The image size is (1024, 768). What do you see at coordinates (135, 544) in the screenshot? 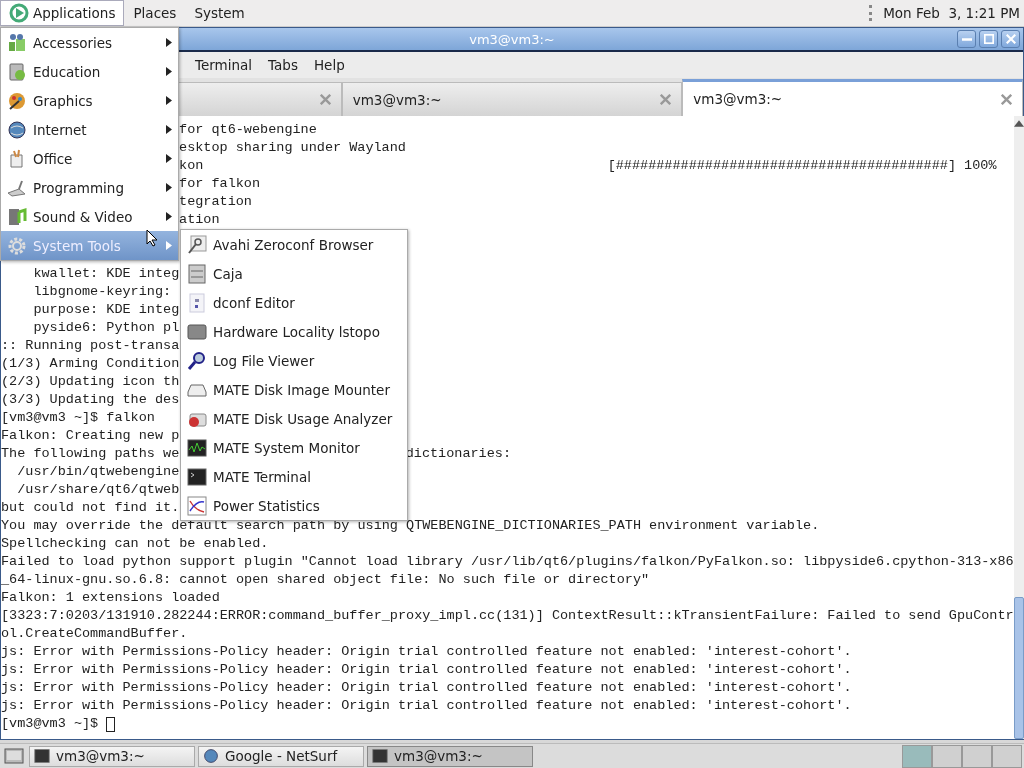
I see `terminal-line: Spellchecking can not be enabled.` at bounding box center [135, 544].